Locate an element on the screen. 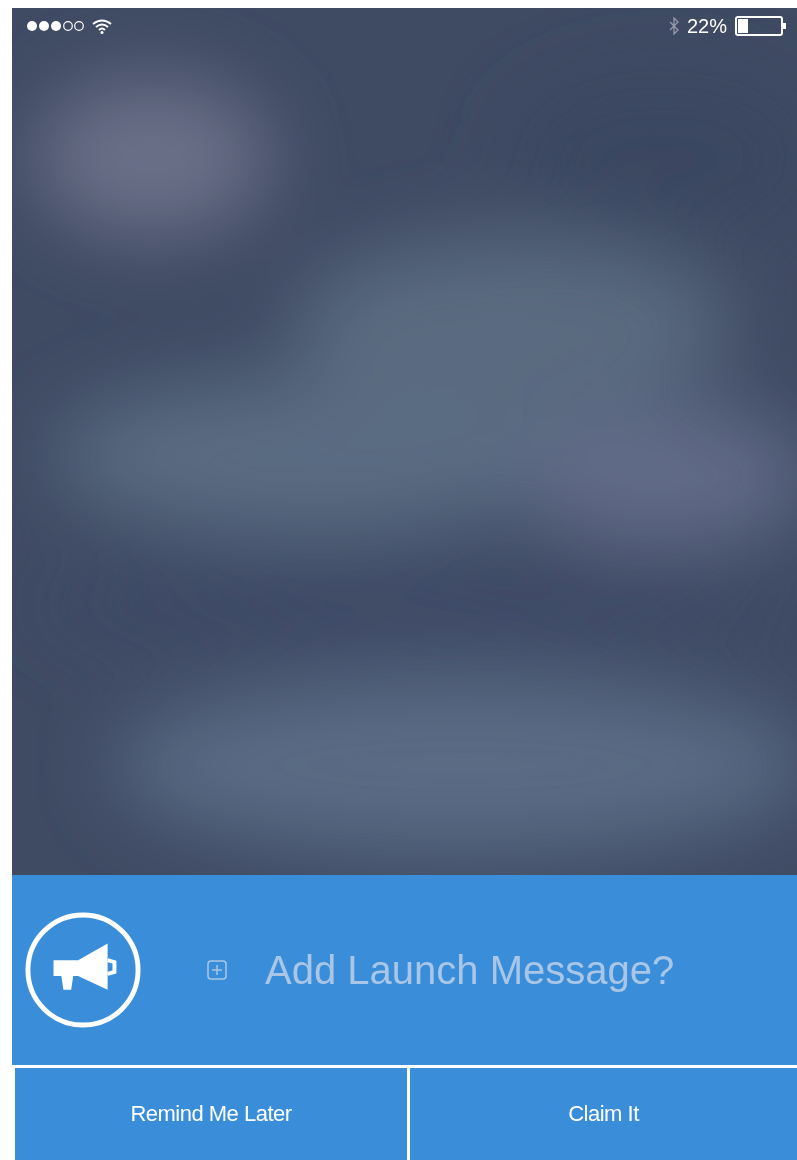  signal-icon is located at coordinates (55, 26).